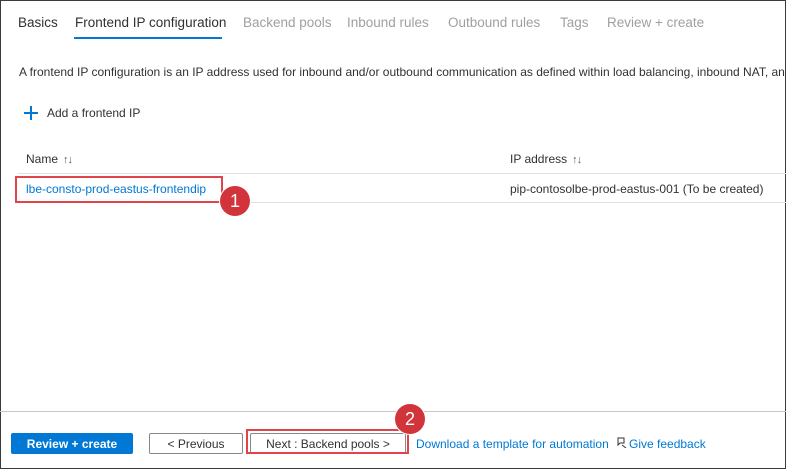 The width and height of the screenshot is (786, 469). I want to click on give-feedback-link: Give feedback, so click(661, 444).